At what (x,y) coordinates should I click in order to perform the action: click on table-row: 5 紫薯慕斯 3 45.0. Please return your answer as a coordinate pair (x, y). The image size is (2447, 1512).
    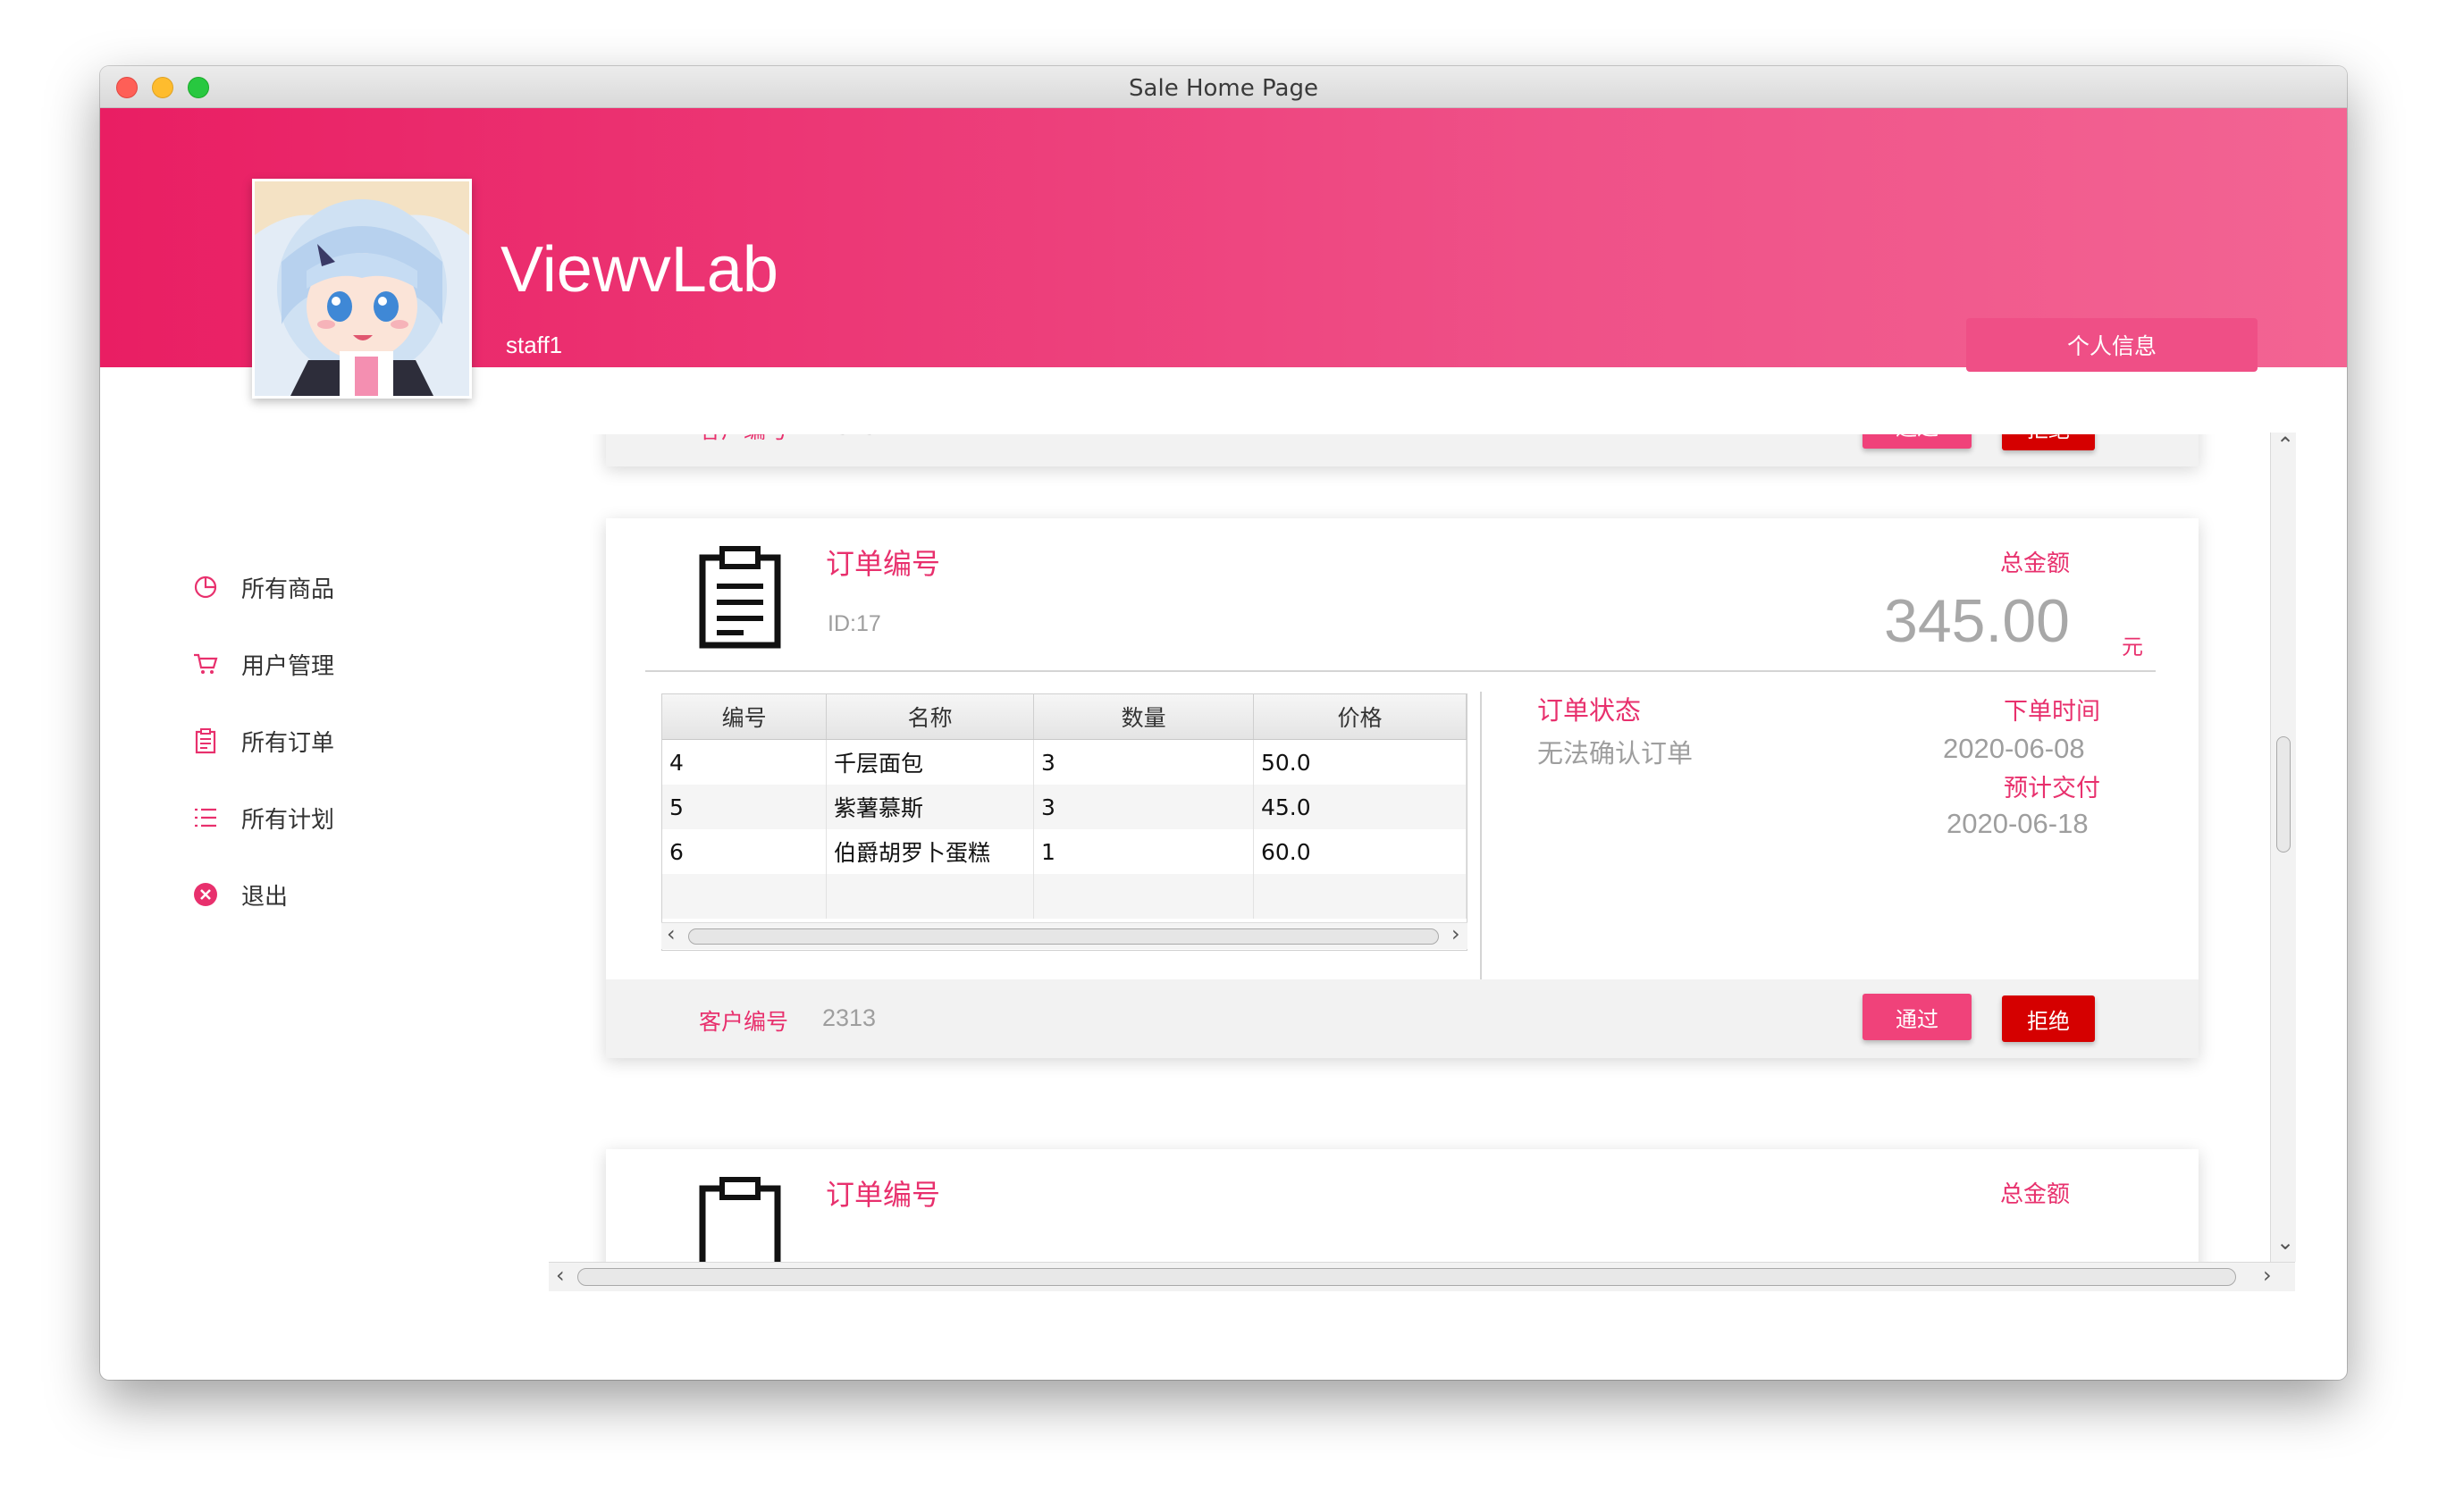
    Looking at the image, I should click on (1064, 807).